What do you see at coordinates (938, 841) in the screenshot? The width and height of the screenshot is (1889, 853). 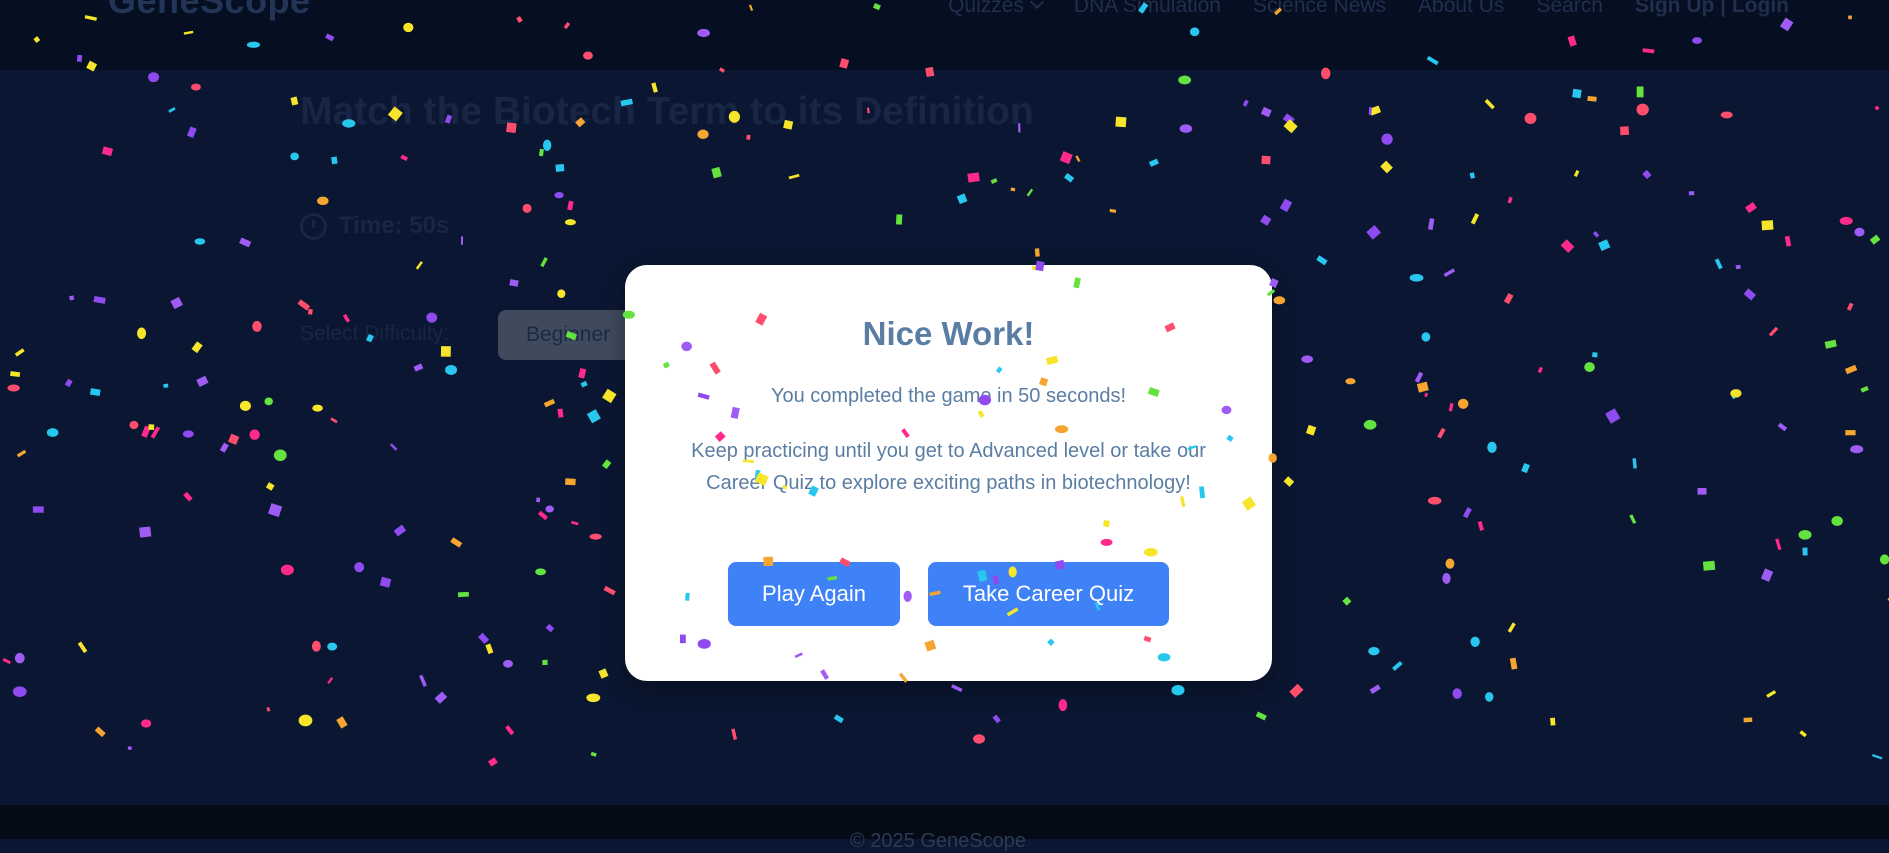 I see `footer-text: © 2025 GeneScope` at bounding box center [938, 841].